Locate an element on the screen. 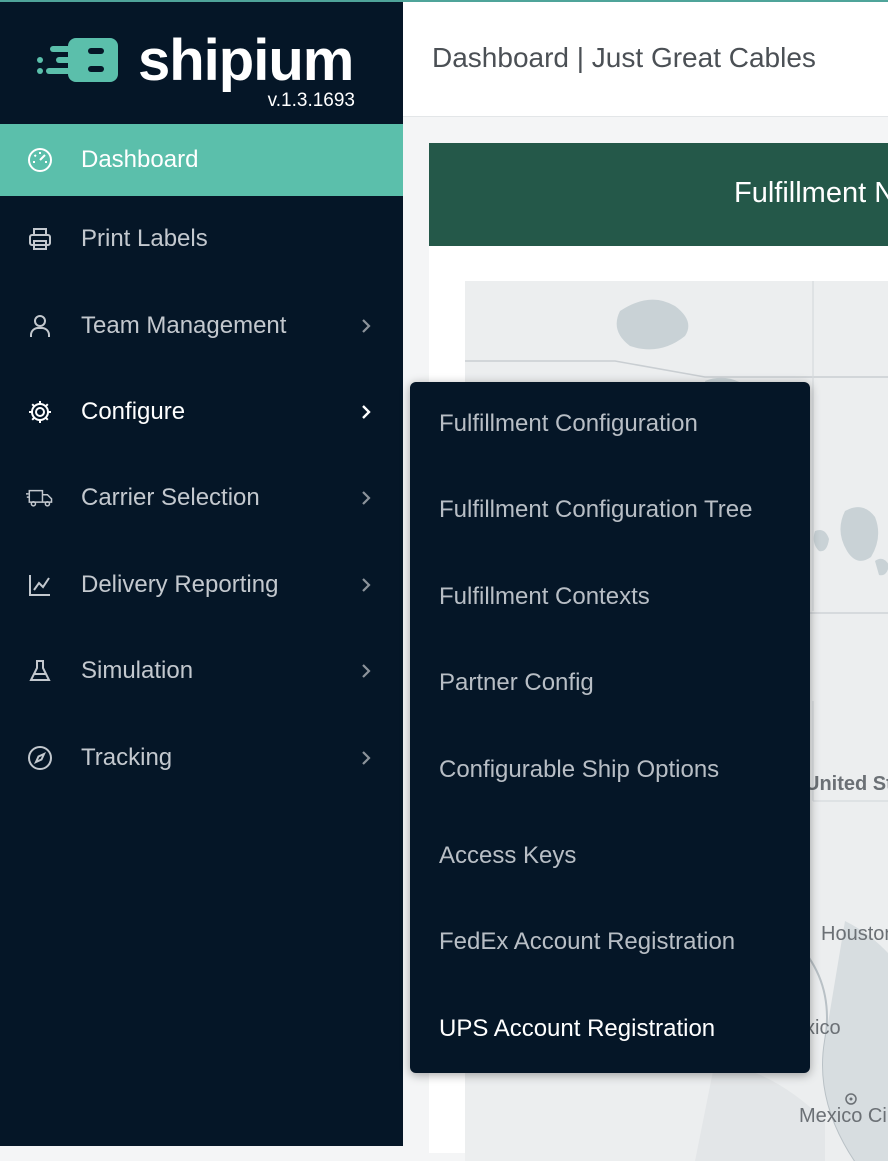 This screenshot has width=888, height=1161. submenu-item-partner-config: Partner Config is located at coordinates (516, 683).